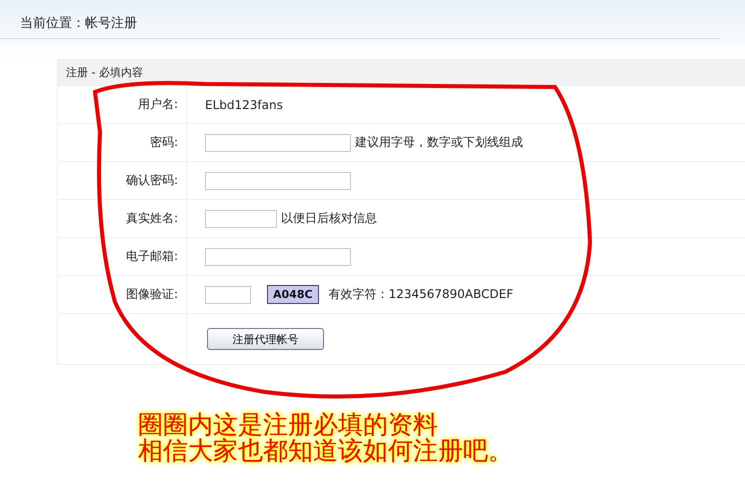  What do you see at coordinates (401, 72) in the screenshot?
I see `panel-title: 注册 - 必填内容` at bounding box center [401, 72].